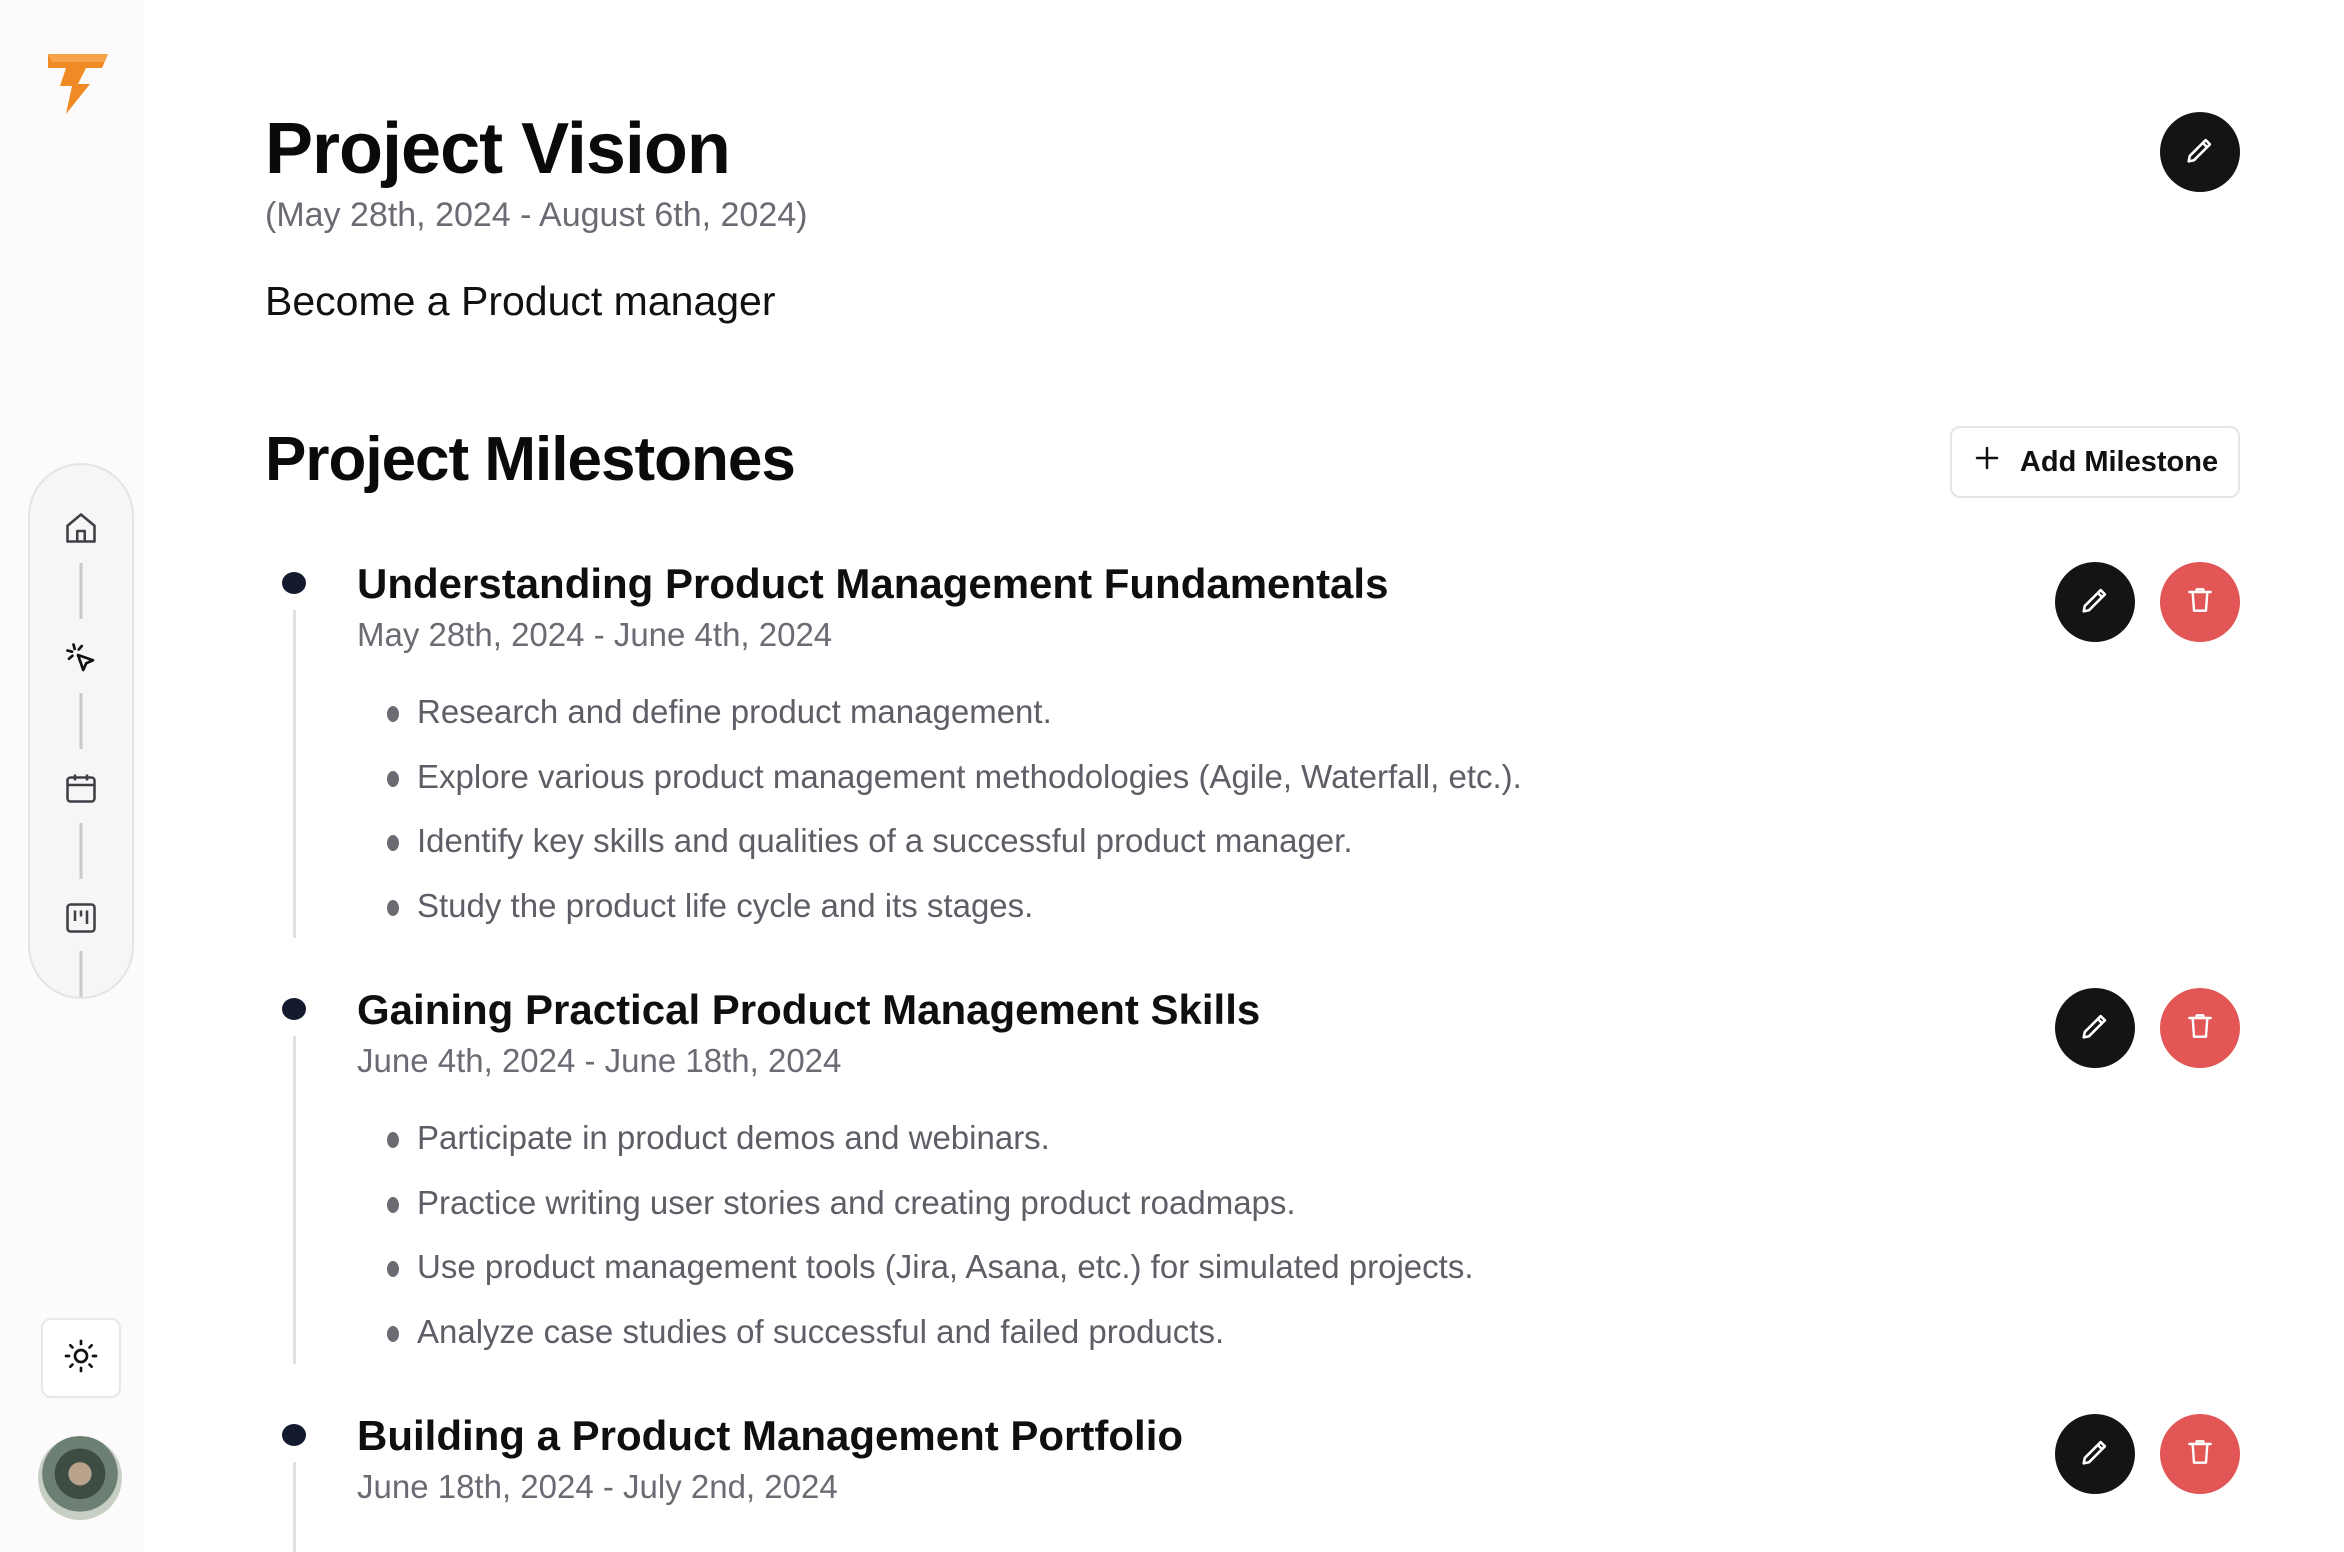 This screenshot has height=1552, width=2344. I want to click on kanban-board-icon, so click(81, 918).